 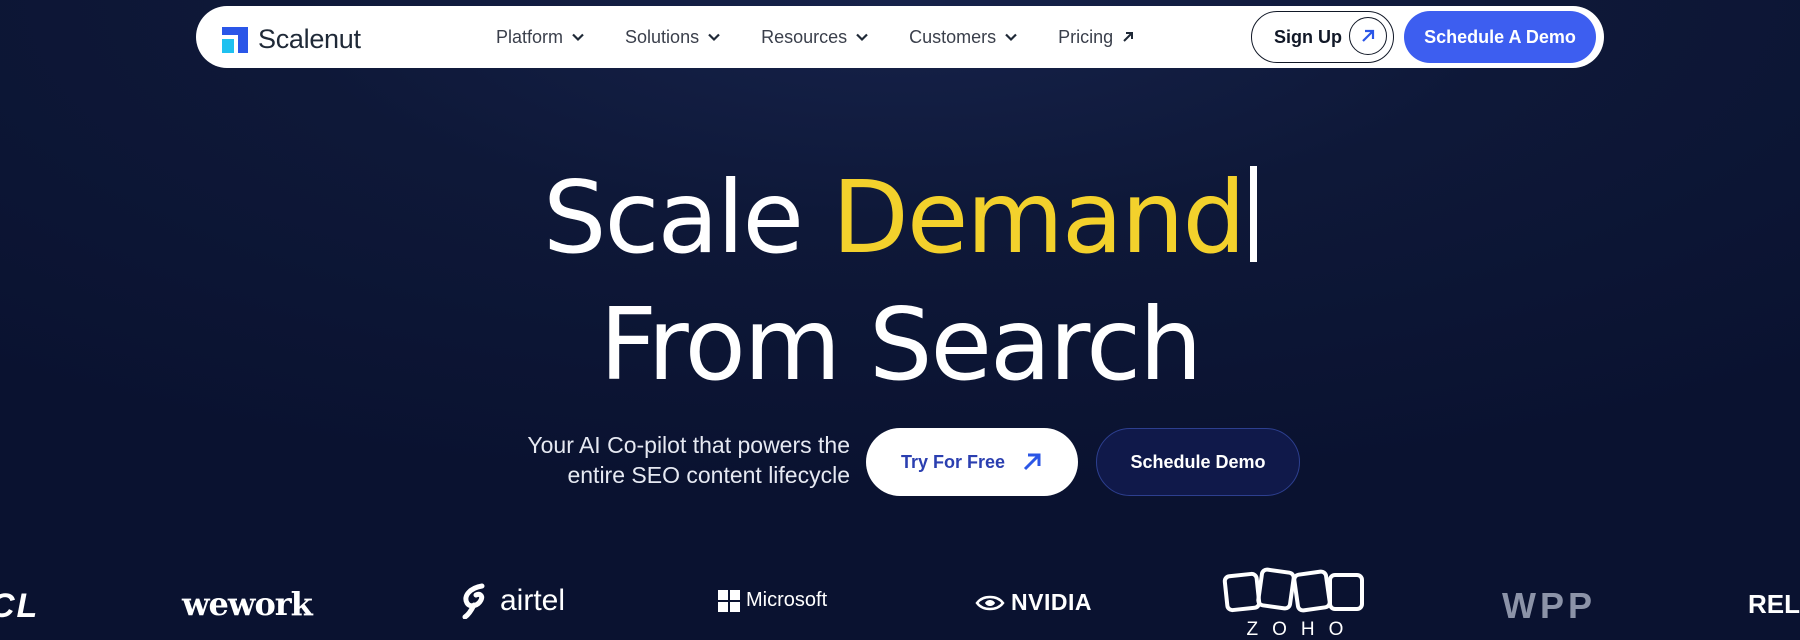 I want to click on typing-cursor, so click(x=1253, y=214).